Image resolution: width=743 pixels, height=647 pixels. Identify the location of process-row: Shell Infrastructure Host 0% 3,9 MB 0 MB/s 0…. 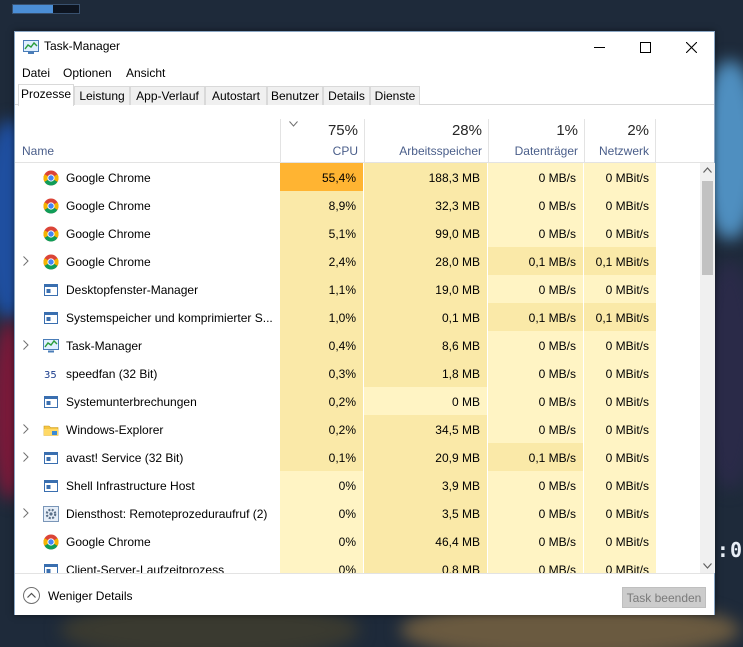
(357, 485).